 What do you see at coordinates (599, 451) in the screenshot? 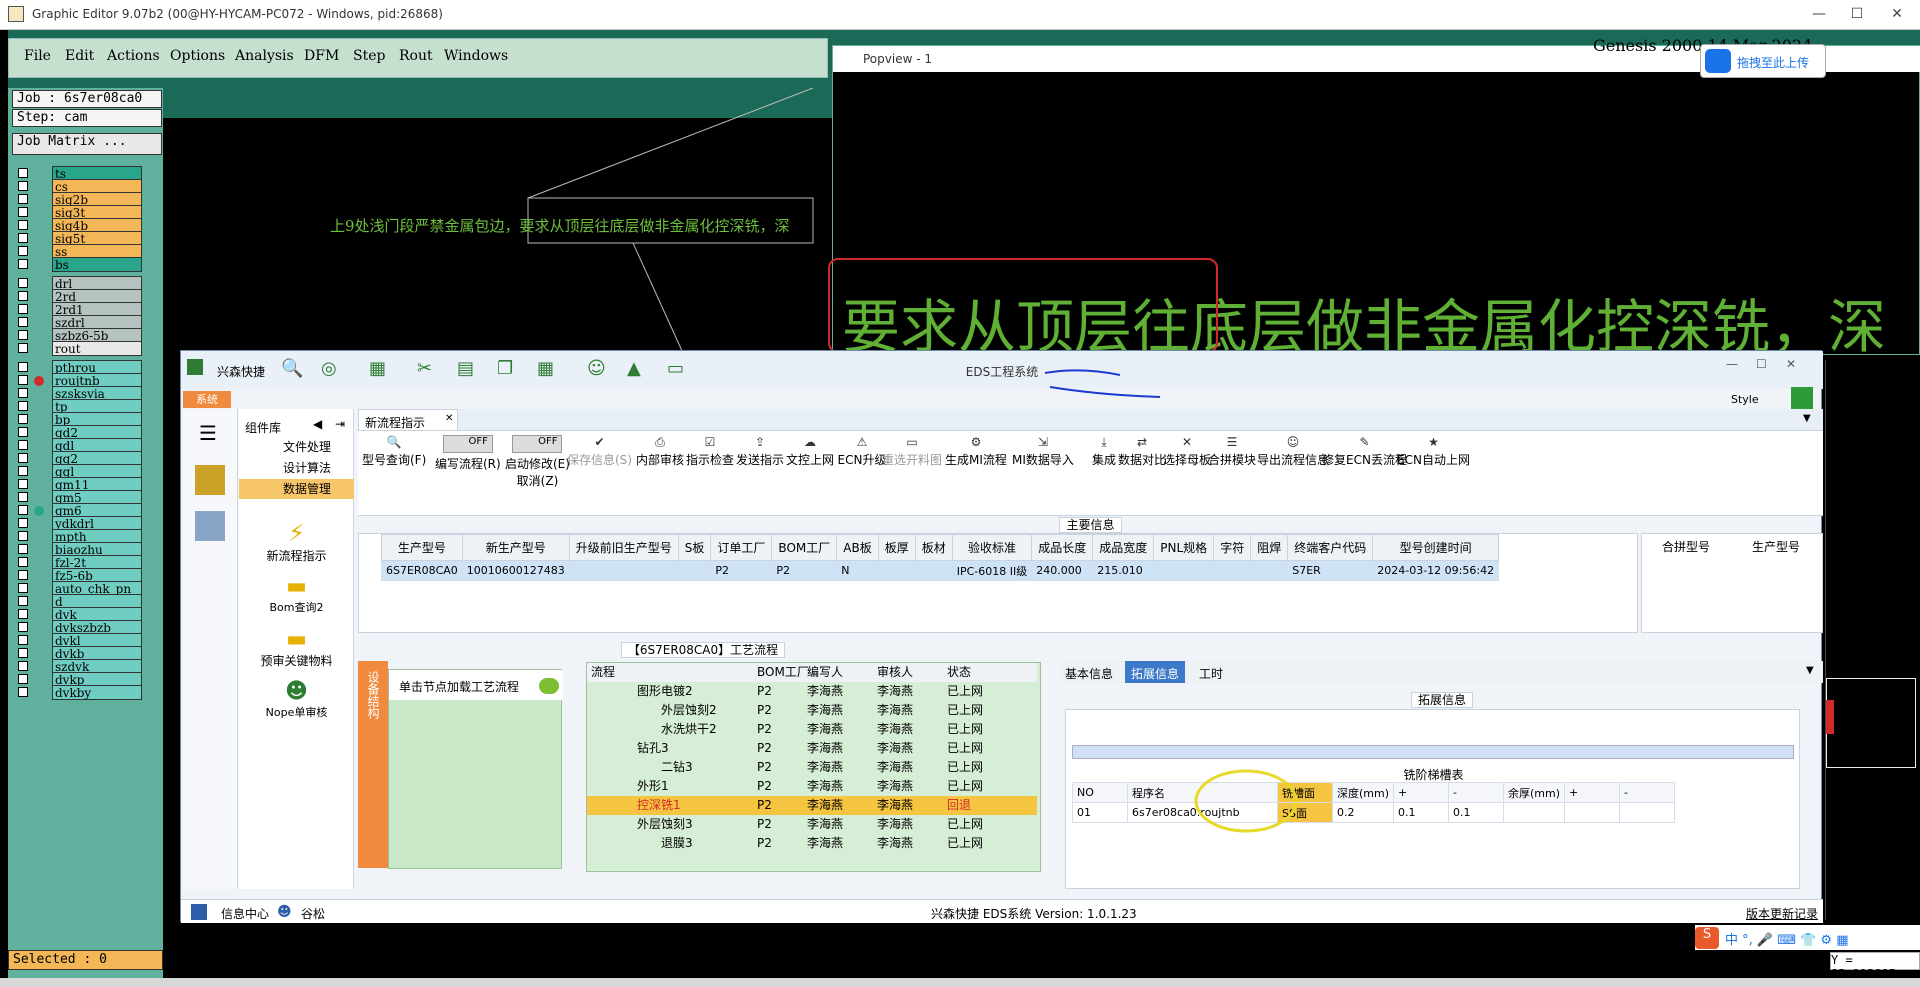
I see `toolbar-item: ✔ 保存信息(S)` at bounding box center [599, 451].